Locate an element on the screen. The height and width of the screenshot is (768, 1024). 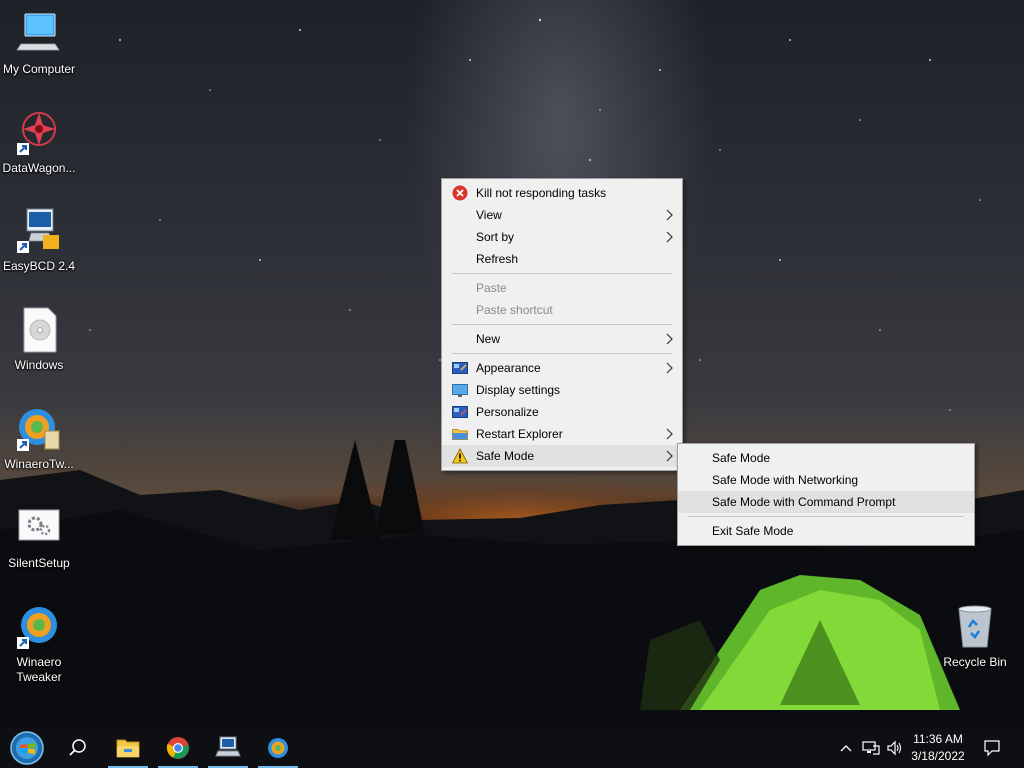
menu-item-label: New is located at coordinates (488, 339).